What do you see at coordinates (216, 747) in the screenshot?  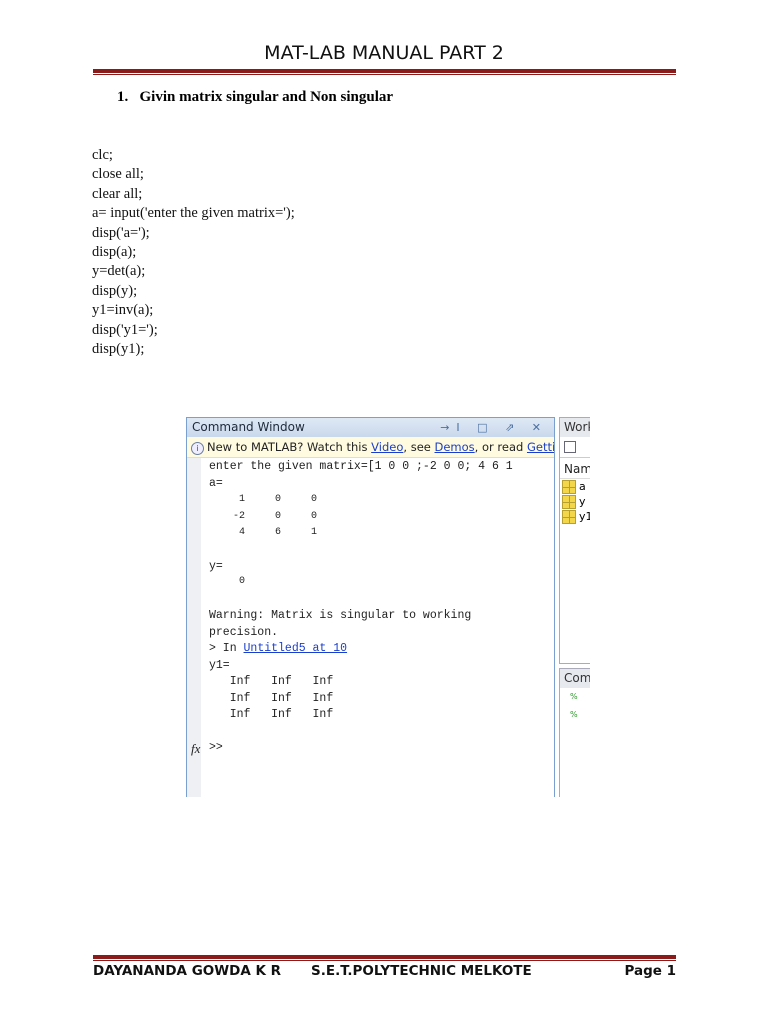 I see `prompt: >>` at bounding box center [216, 747].